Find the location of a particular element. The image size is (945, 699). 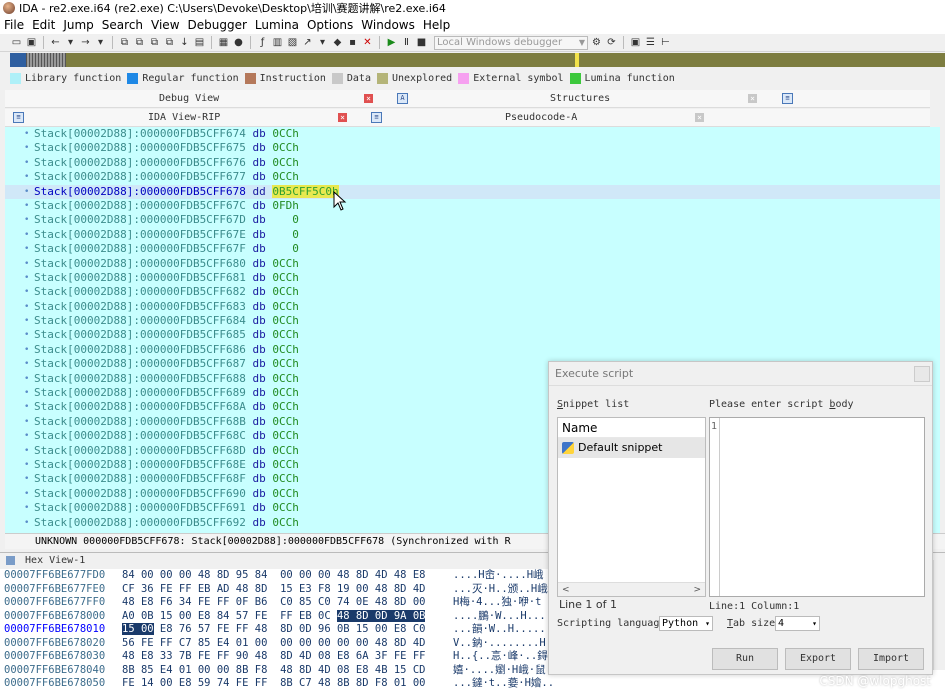

script-body-editor: 1 is located at coordinates (817, 507).